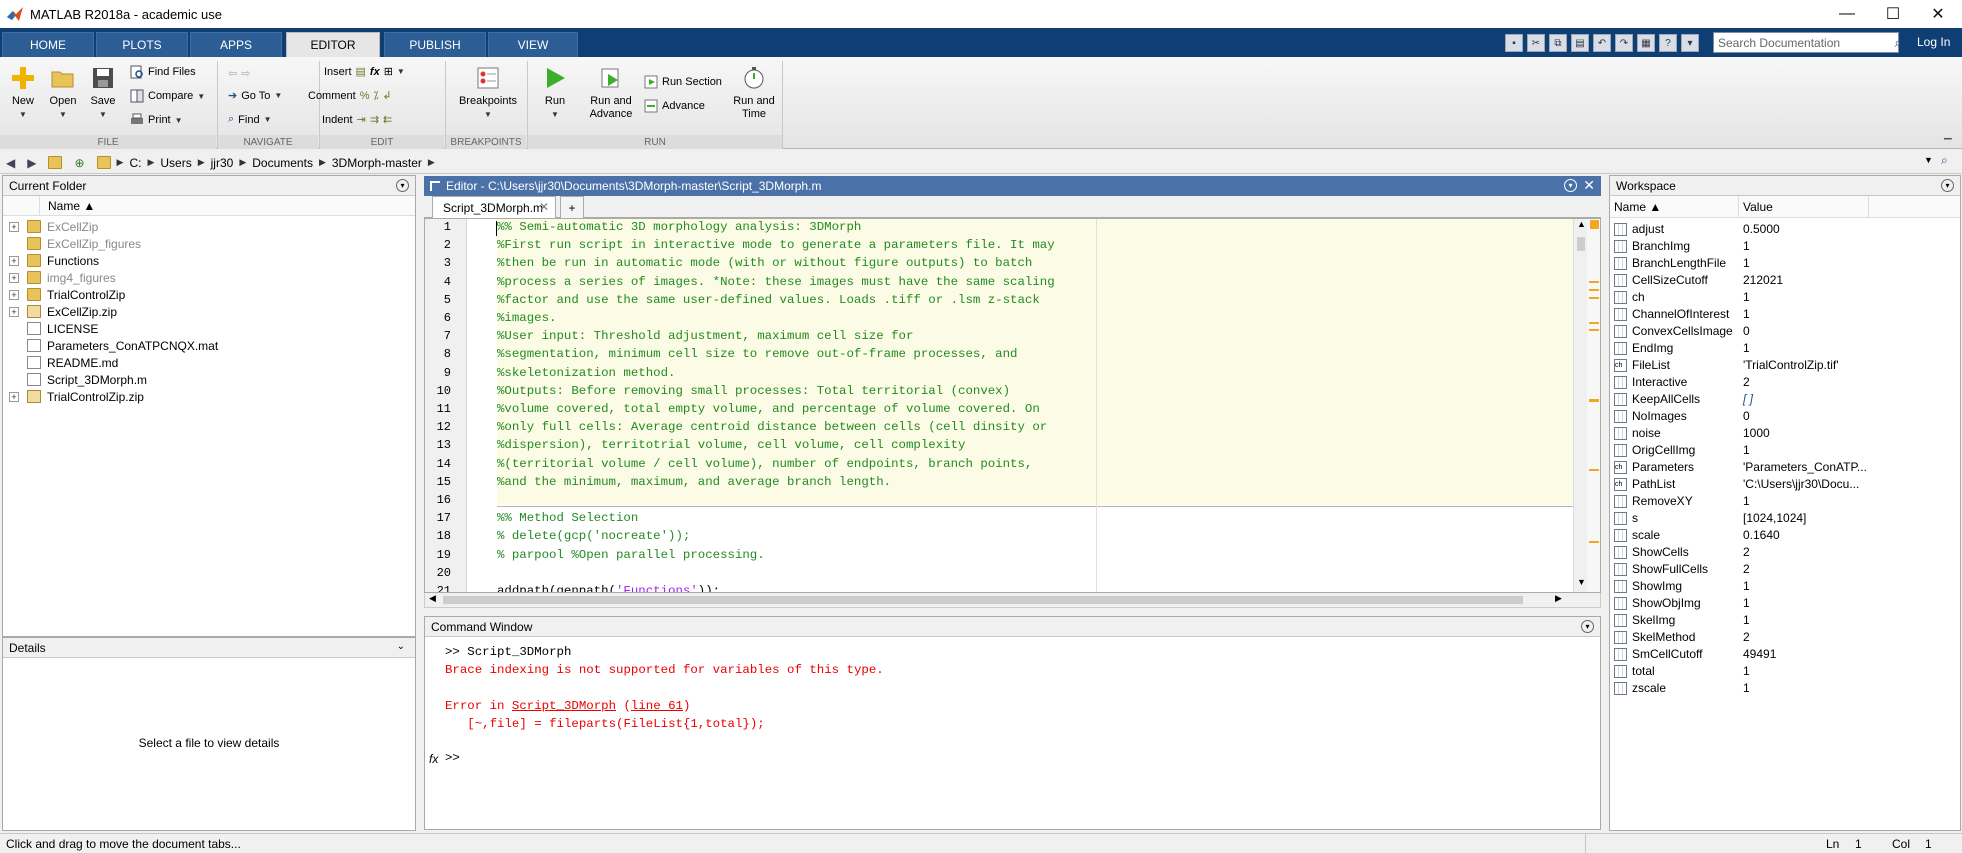  What do you see at coordinates (608, 587) in the screenshot?
I see `code-line: addpath(genpath('Functions'));` at bounding box center [608, 587].